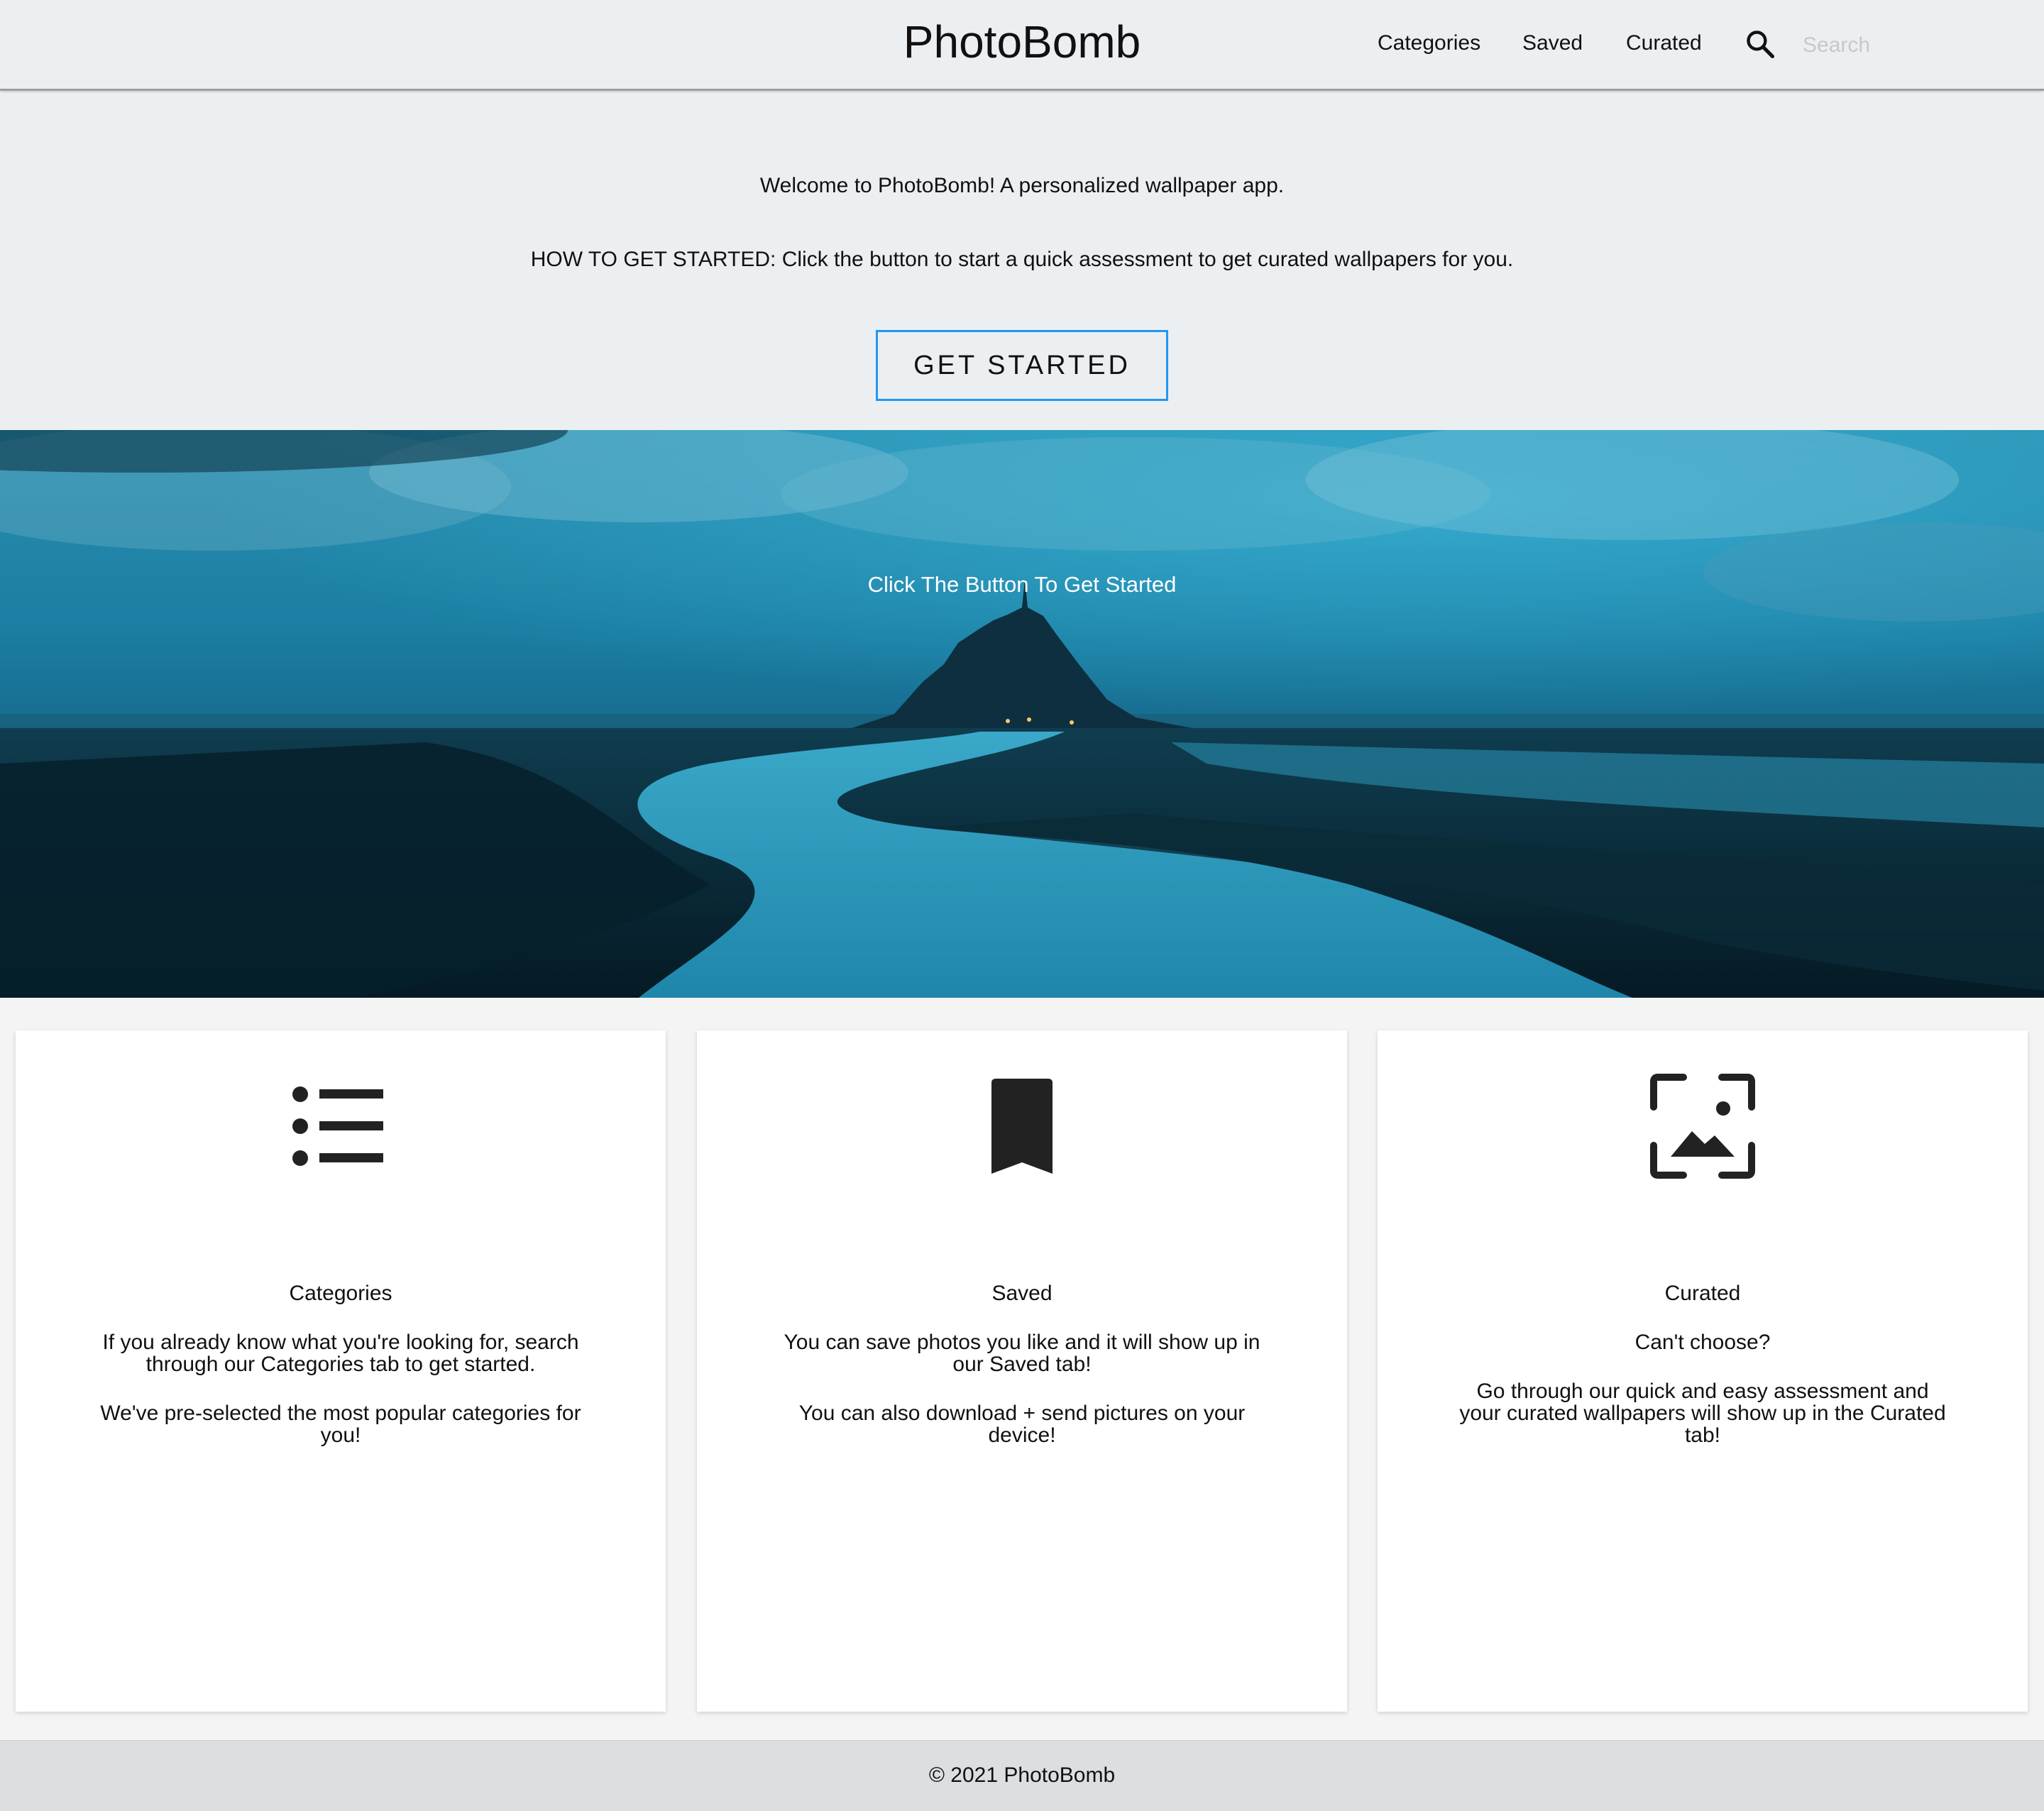 This screenshot has width=2044, height=1811. Describe the element at coordinates (340, 1293) in the screenshot. I see `card-title: Categories` at that location.